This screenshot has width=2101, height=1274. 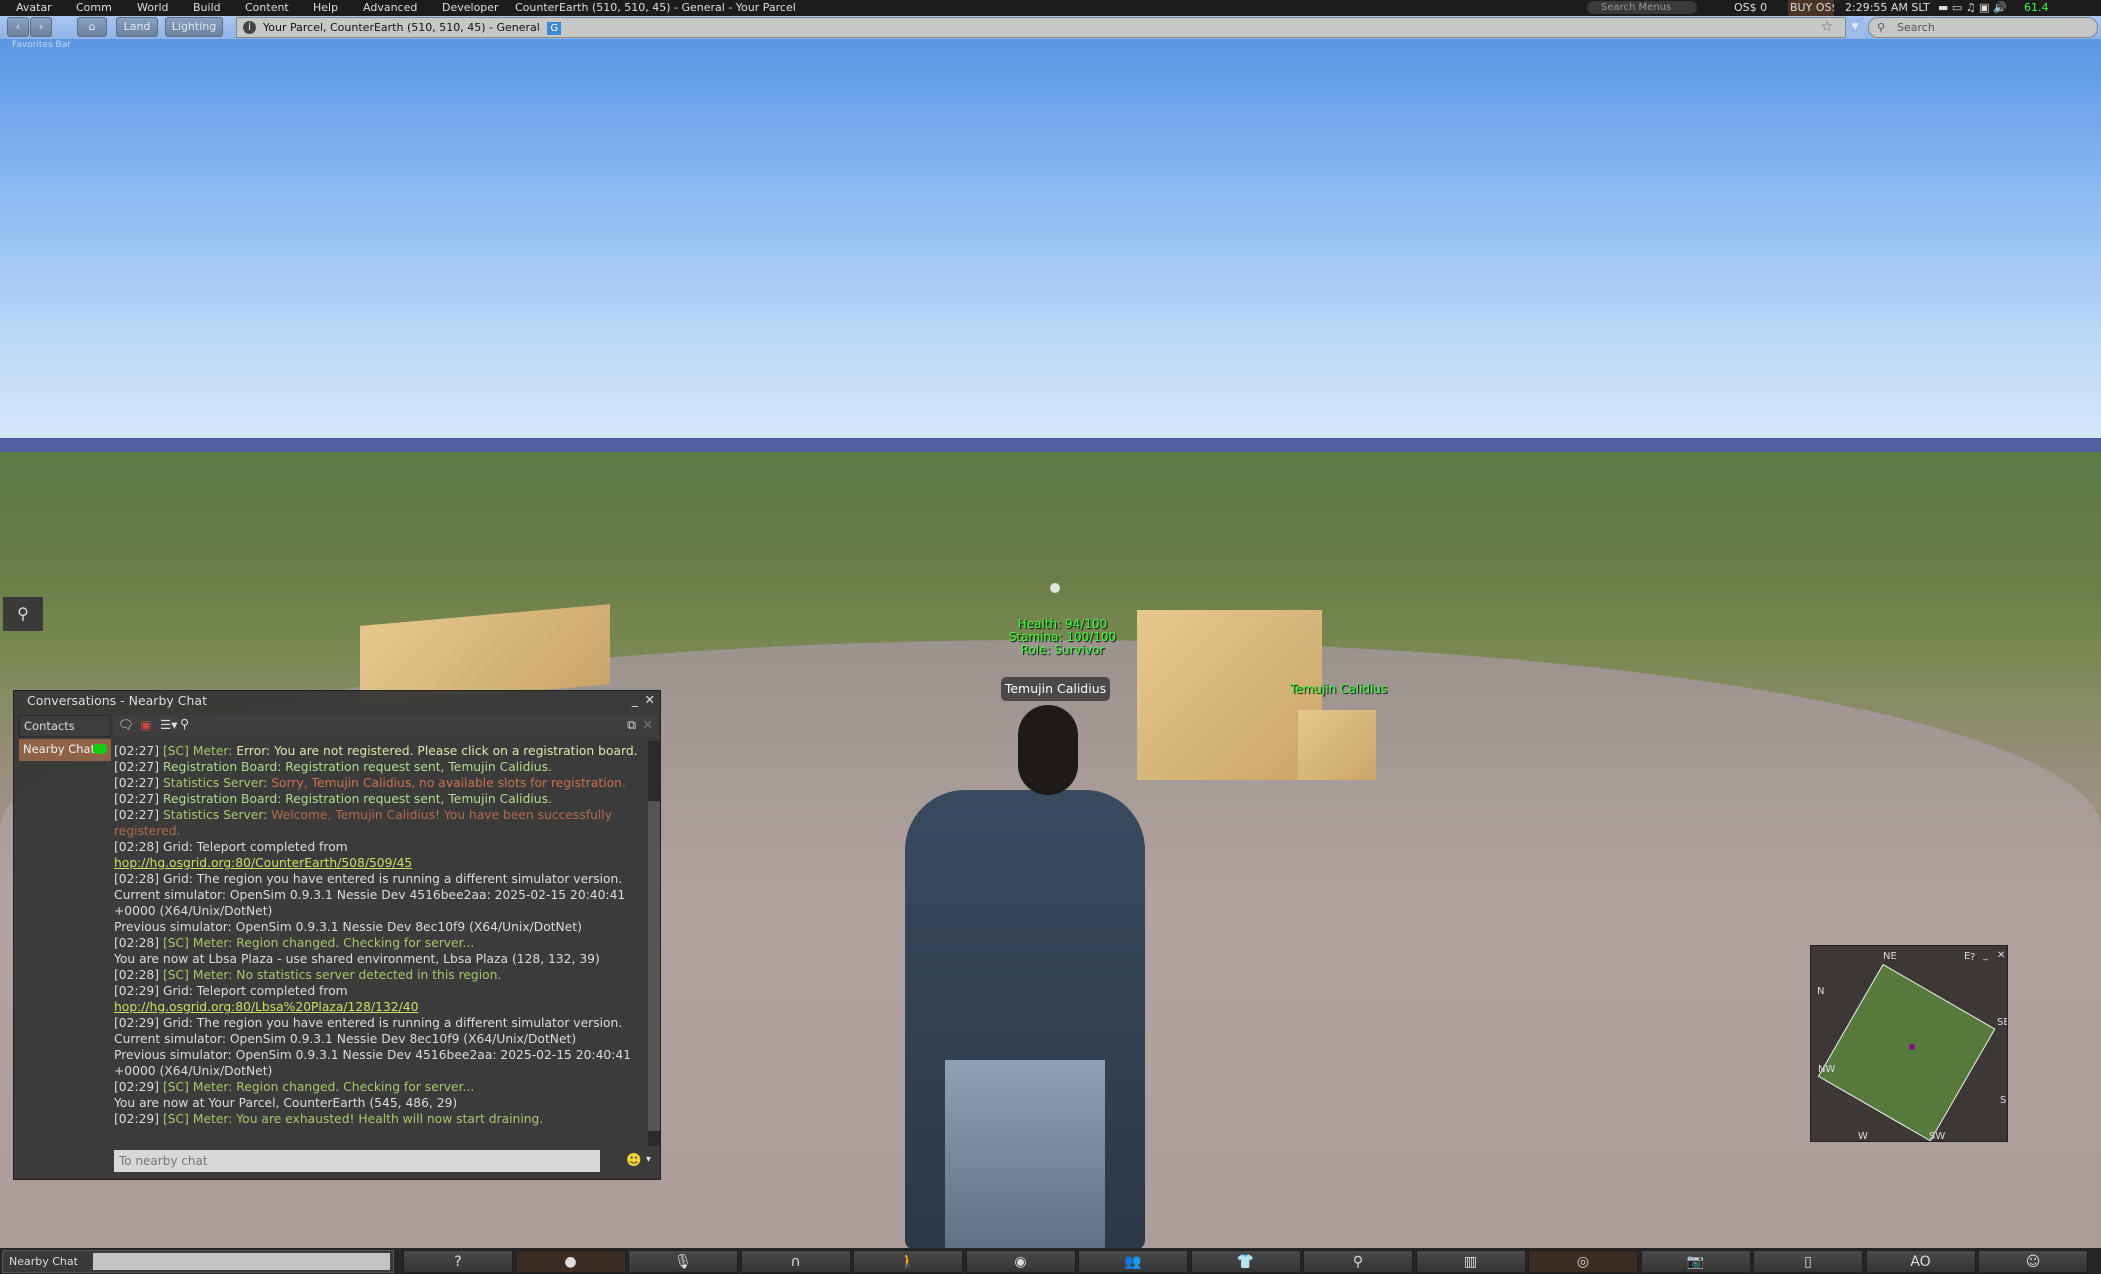 What do you see at coordinates (1811, 8) in the screenshot?
I see `buy-currency-button: BUY OS$` at bounding box center [1811, 8].